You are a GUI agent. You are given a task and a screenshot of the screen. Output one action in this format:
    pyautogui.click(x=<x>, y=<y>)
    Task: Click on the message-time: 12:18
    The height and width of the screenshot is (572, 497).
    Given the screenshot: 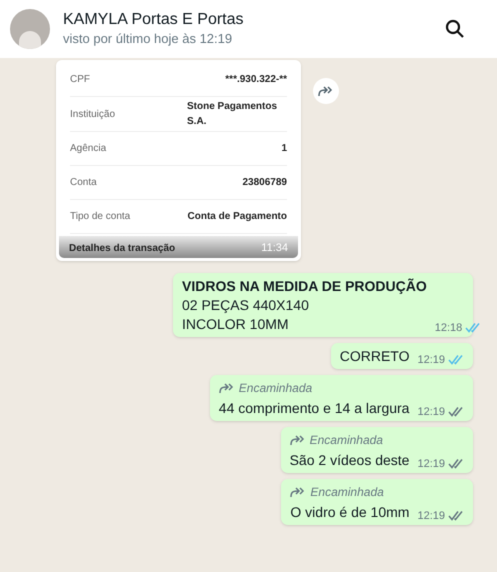 What is the action you would take?
    pyautogui.click(x=448, y=328)
    